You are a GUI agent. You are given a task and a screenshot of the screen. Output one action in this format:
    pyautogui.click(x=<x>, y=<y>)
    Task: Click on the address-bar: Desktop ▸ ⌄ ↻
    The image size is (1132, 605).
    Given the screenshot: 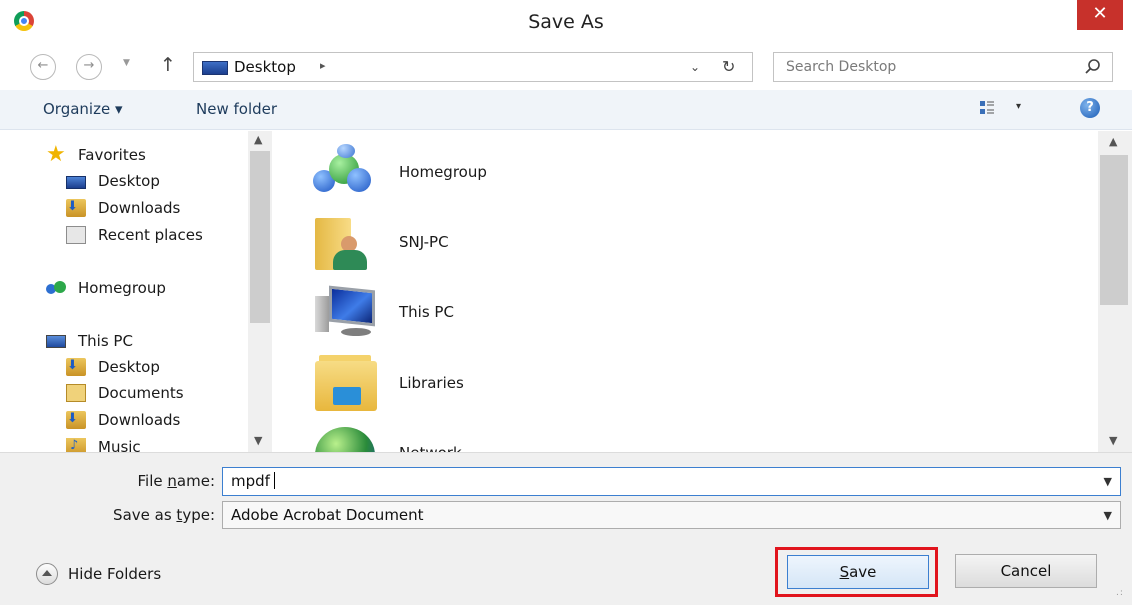 What is the action you would take?
    pyautogui.click(x=473, y=67)
    